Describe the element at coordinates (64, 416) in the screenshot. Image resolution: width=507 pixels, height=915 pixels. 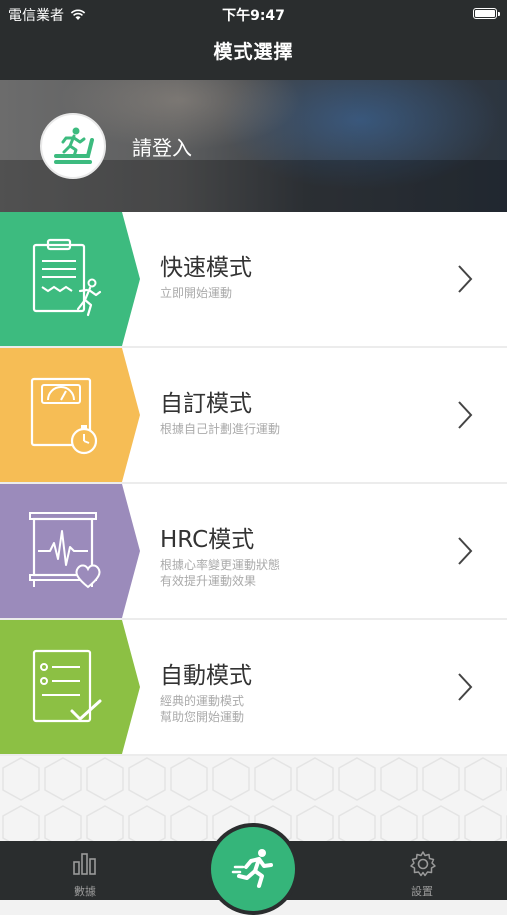
I see `scale-stopwatch-icon` at that location.